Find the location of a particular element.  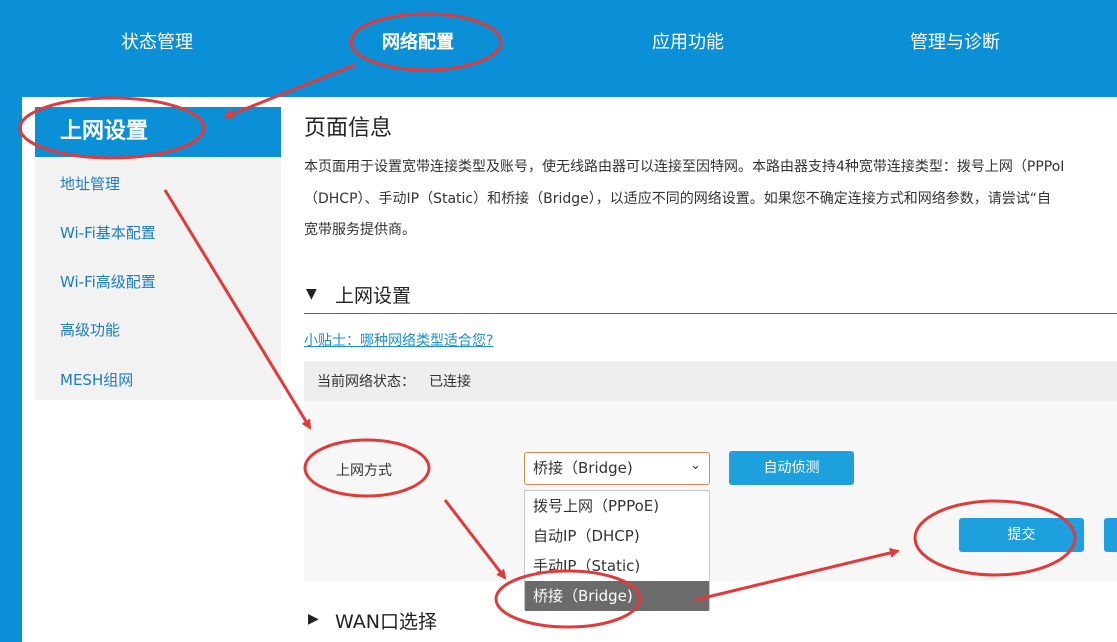

nav-app-features: 应用功能 is located at coordinates (688, 41).